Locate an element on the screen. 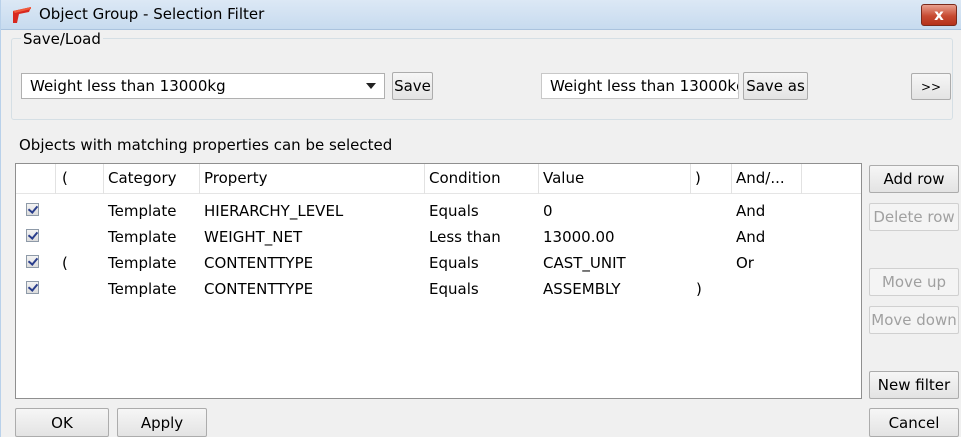  save-button: Save is located at coordinates (412, 86).